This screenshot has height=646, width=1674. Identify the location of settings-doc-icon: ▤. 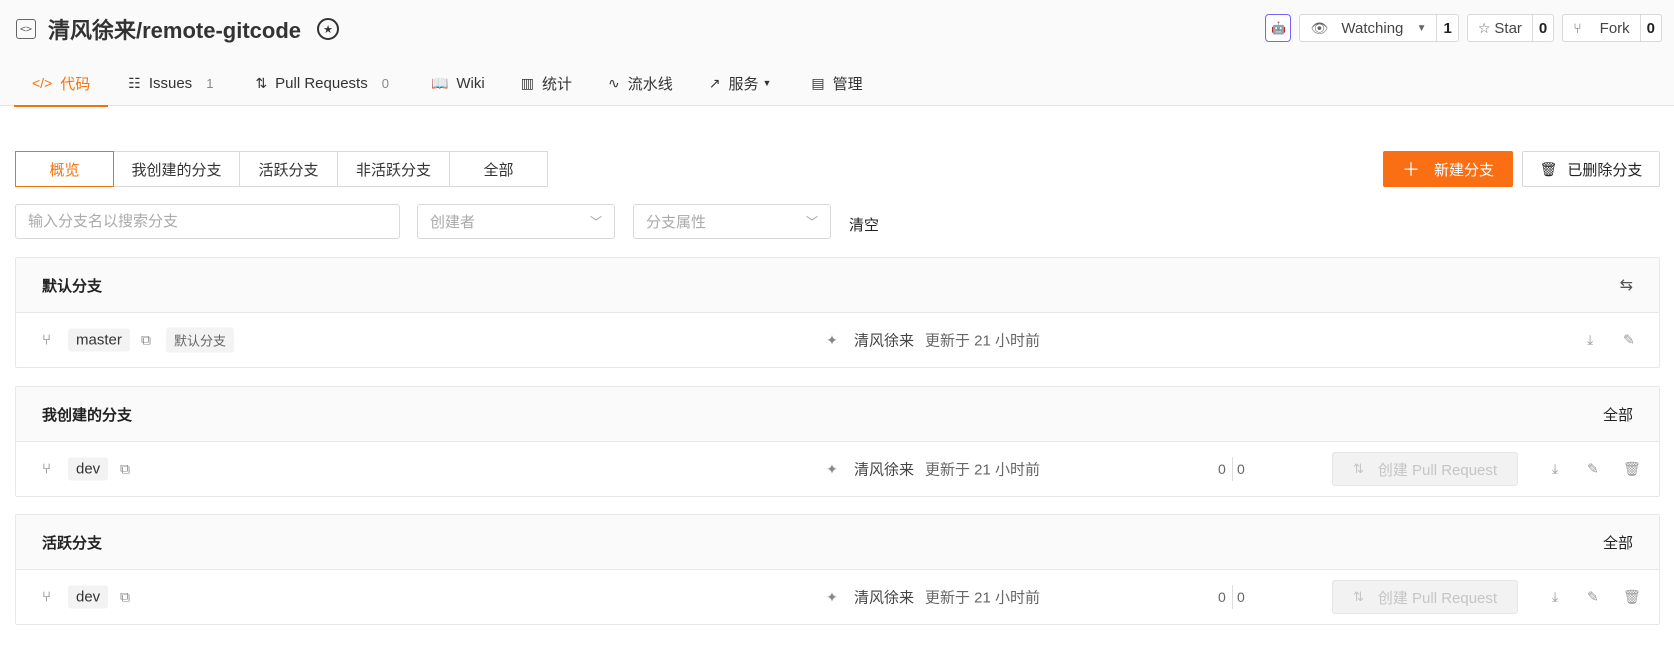
(818, 82).